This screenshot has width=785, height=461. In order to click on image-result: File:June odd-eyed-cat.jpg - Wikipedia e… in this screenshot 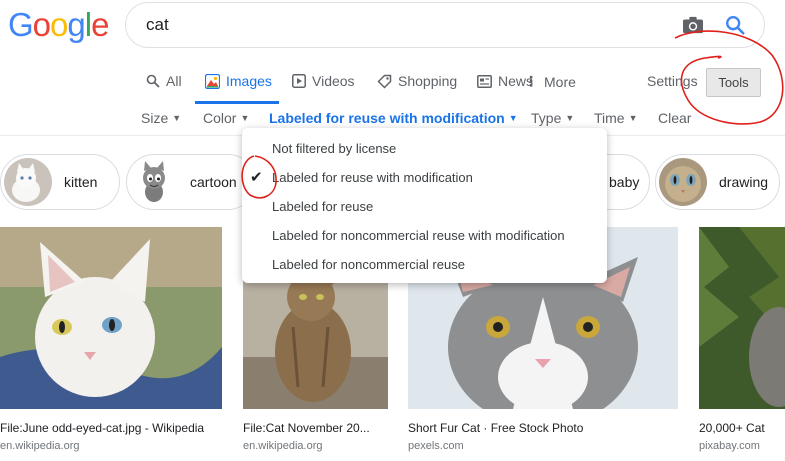, I will do `click(111, 339)`.